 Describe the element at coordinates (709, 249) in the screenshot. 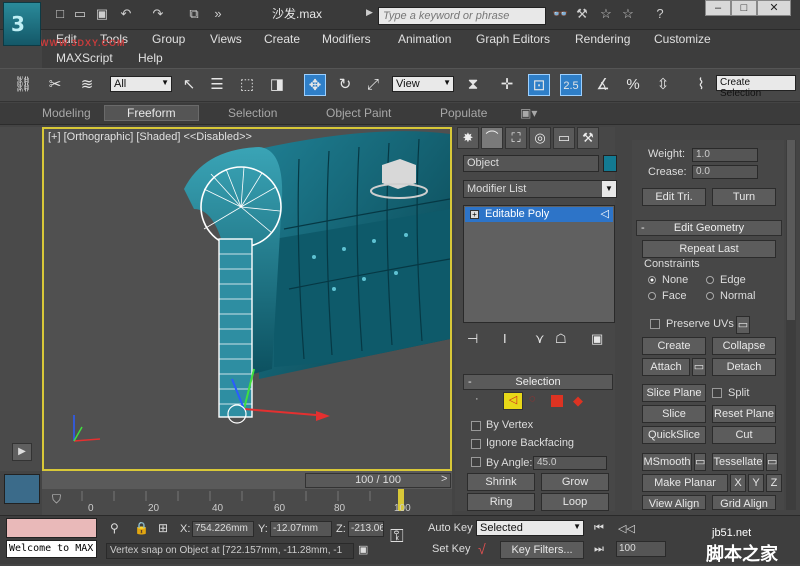

I see `repeat-last-button: Repeat Last` at that location.